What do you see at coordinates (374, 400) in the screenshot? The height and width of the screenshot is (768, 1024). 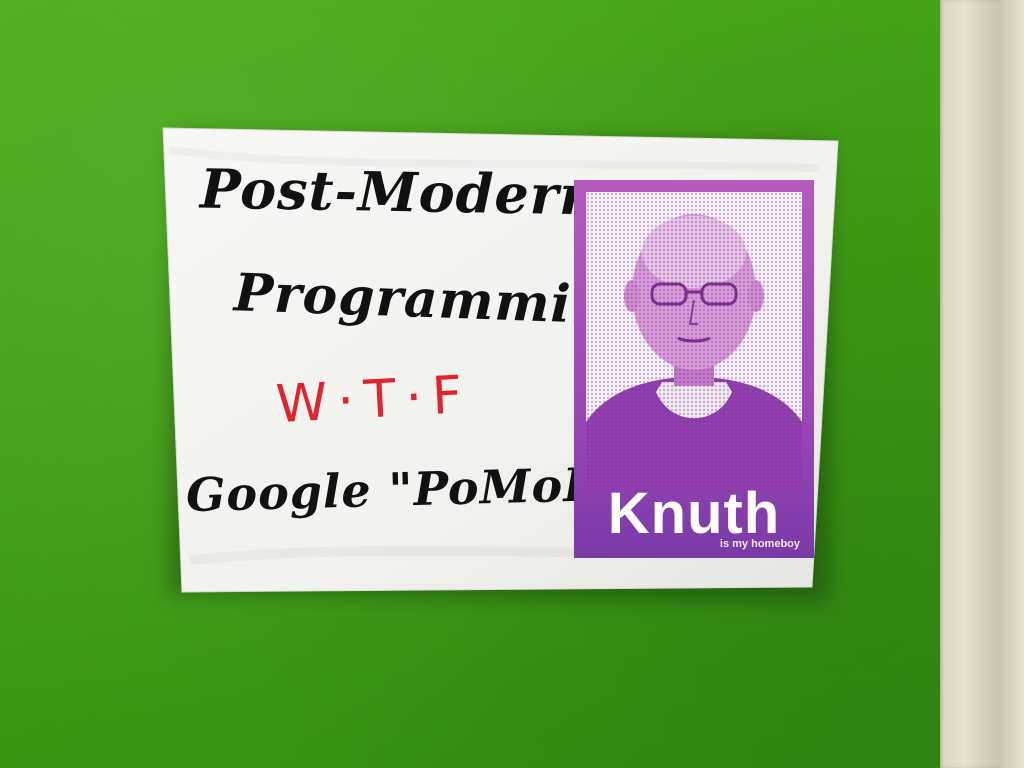 I see `handwritten-line-wtf: W·T·F` at bounding box center [374, 400].